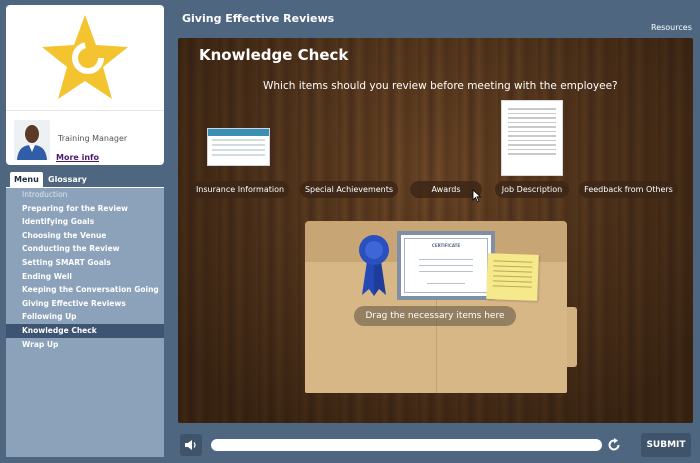  I want to click on resources-link: Resources, so click(671, 27).